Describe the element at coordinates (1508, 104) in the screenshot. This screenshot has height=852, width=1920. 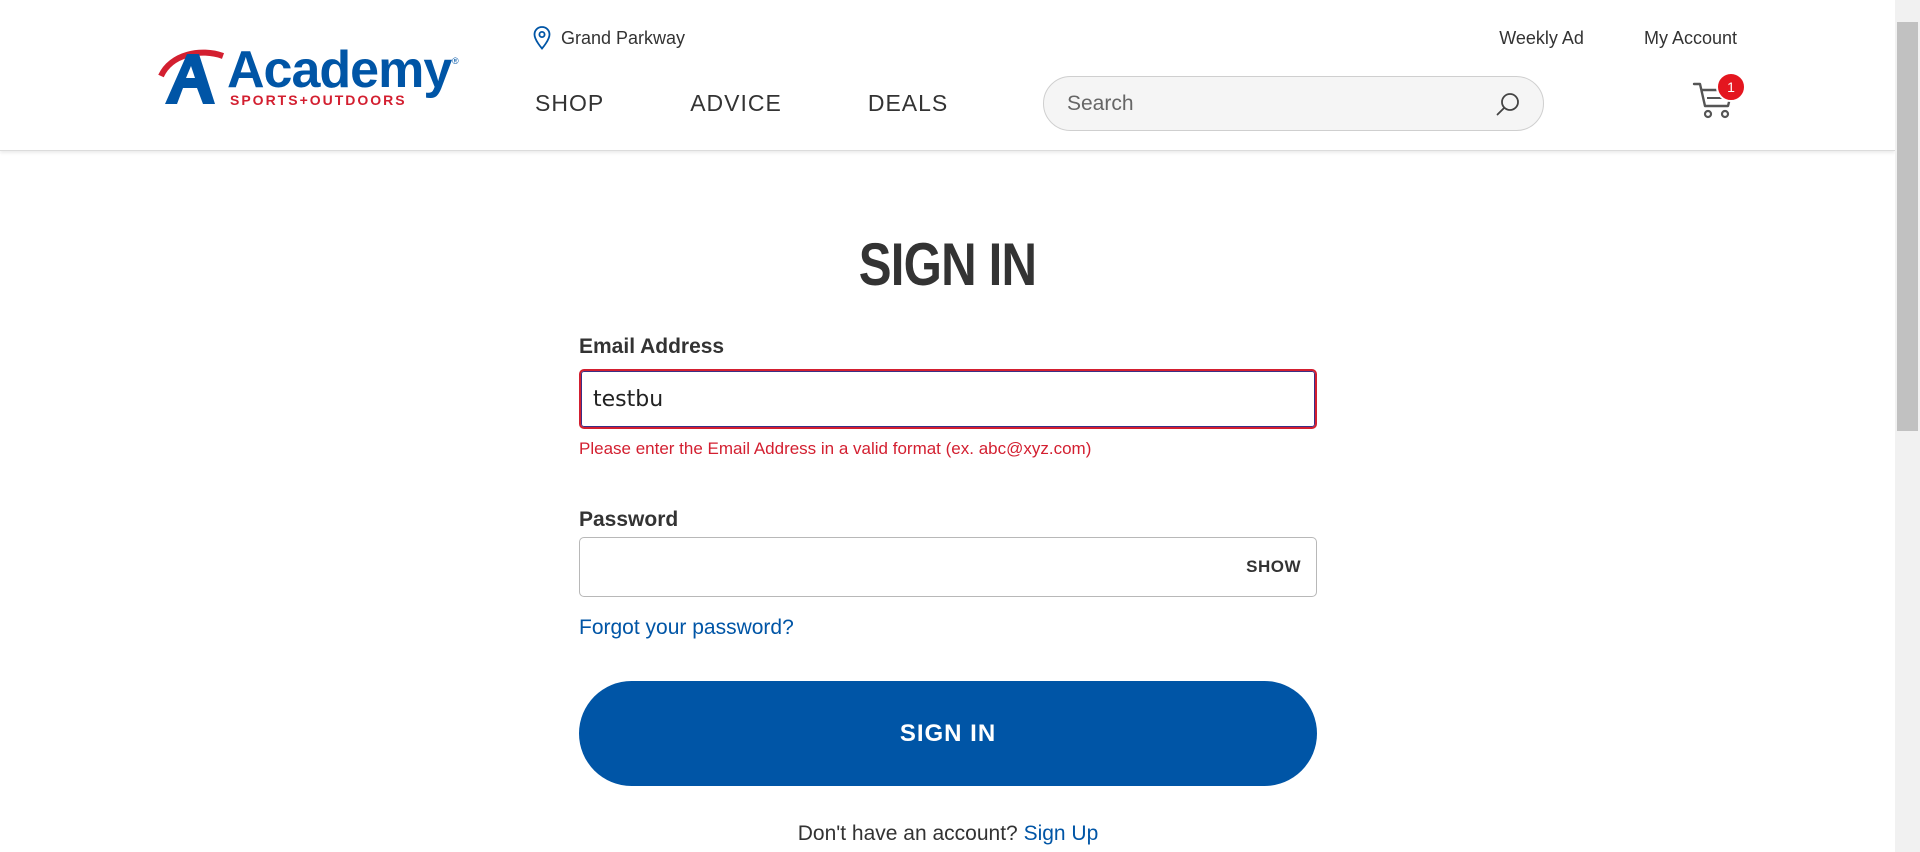
I see `search-icon` at that location.